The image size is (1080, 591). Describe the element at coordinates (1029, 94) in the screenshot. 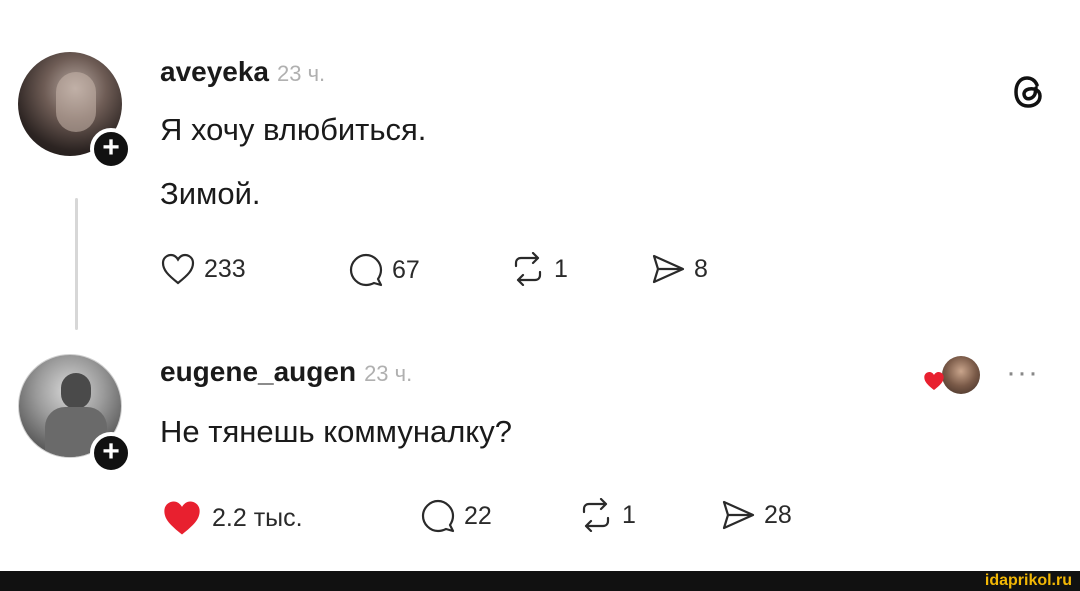

I see `threads-logo-icon` at that location.